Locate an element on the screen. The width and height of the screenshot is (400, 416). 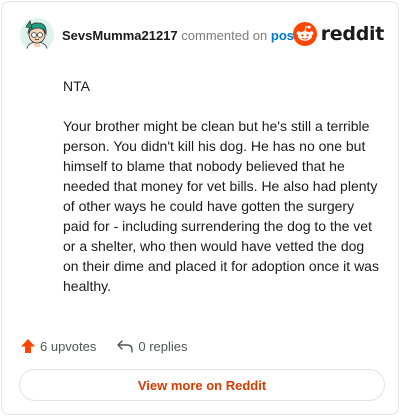
reply-button: 0 replies is located at coordinates (152, 346).